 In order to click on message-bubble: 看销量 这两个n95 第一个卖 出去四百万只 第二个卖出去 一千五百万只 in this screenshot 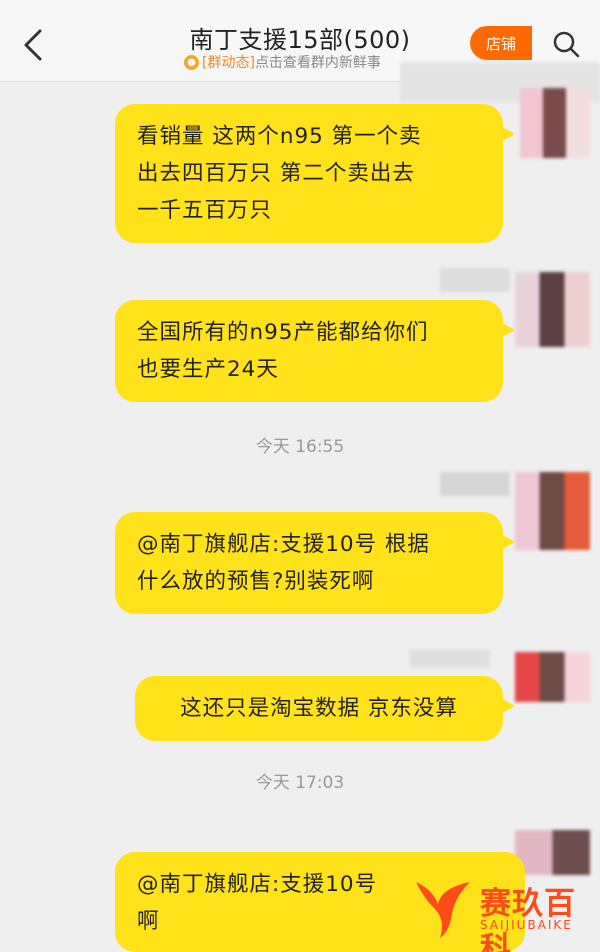, I will do `click(315, 173)`.